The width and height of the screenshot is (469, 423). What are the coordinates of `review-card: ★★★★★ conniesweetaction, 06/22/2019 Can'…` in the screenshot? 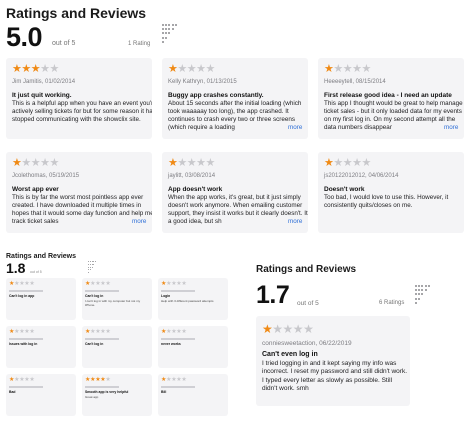 It's located at (333, 361).